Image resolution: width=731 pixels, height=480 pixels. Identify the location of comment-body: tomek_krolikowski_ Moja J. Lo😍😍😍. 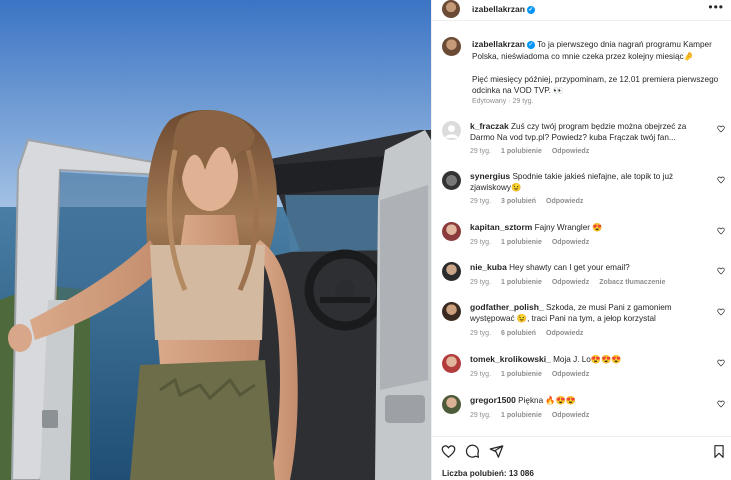
(586, 359).